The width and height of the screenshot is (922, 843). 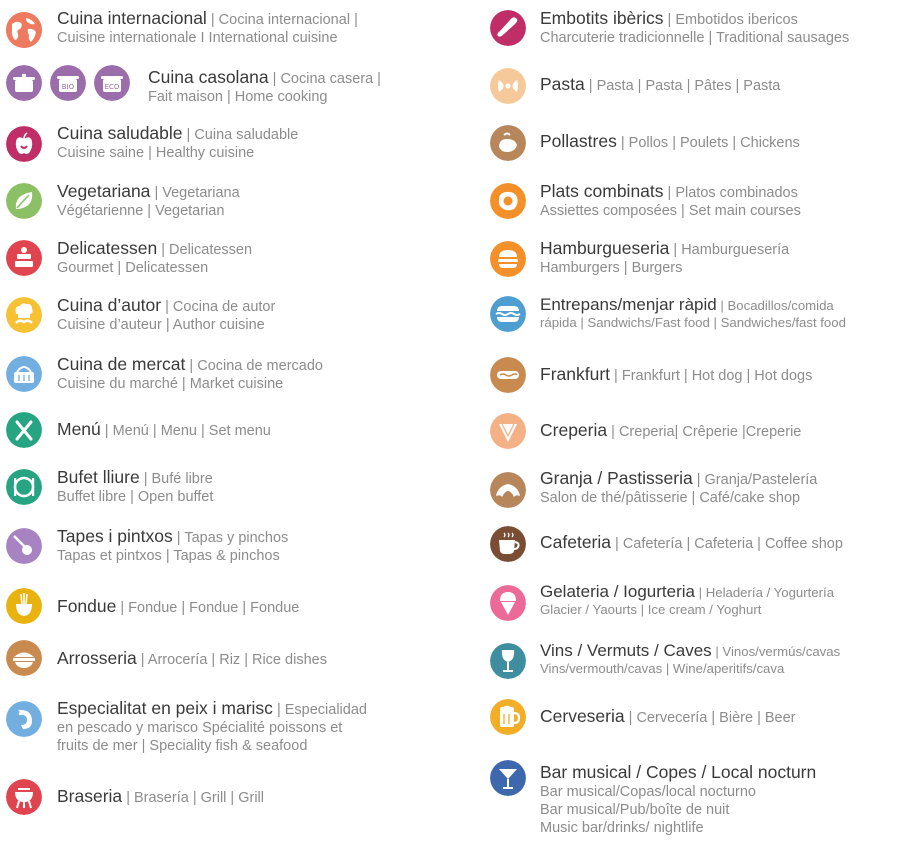 I want to click on category-translation: | Pasta | Pasta | Pâtes | Pasta, so click(x=682, y=86).